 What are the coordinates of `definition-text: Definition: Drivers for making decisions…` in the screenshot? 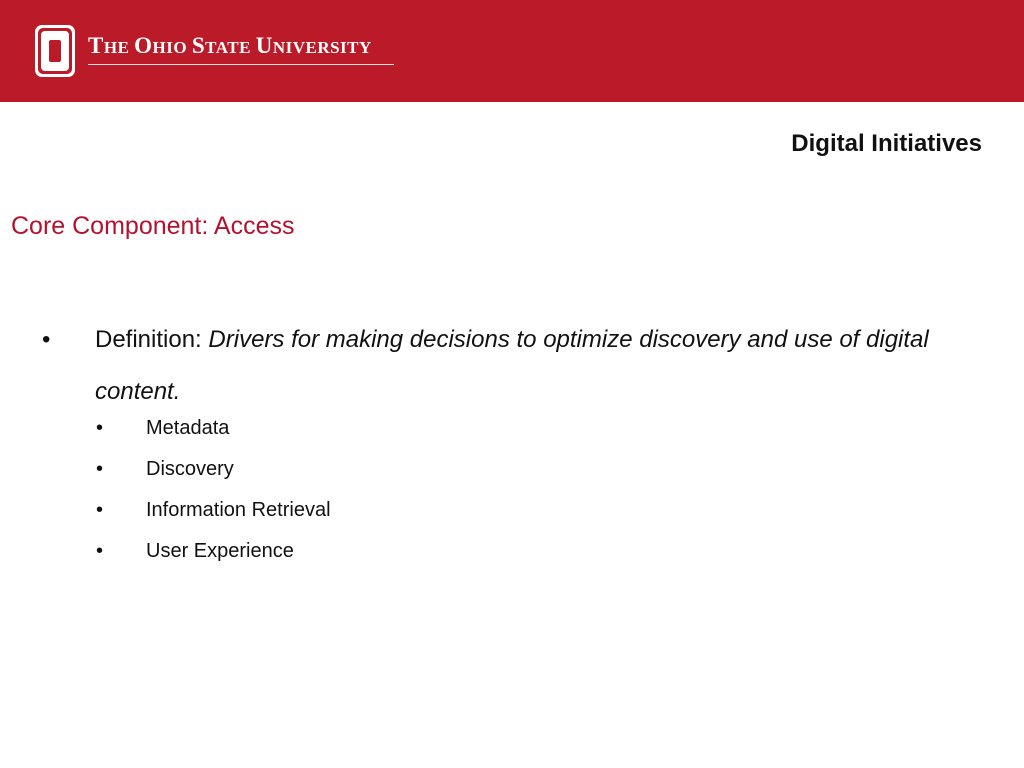 It's located at (537, 366).